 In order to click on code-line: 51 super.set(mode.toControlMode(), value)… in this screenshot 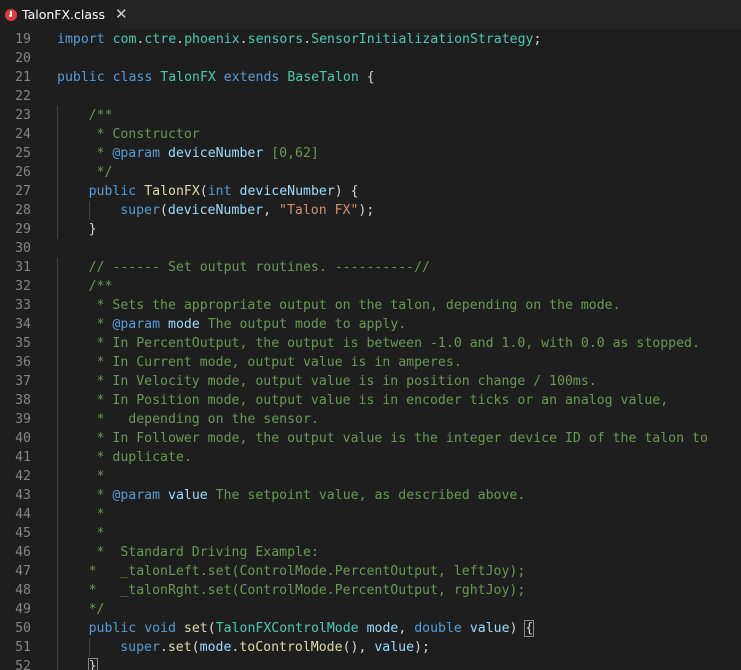, I will do `click(370, 647)`.